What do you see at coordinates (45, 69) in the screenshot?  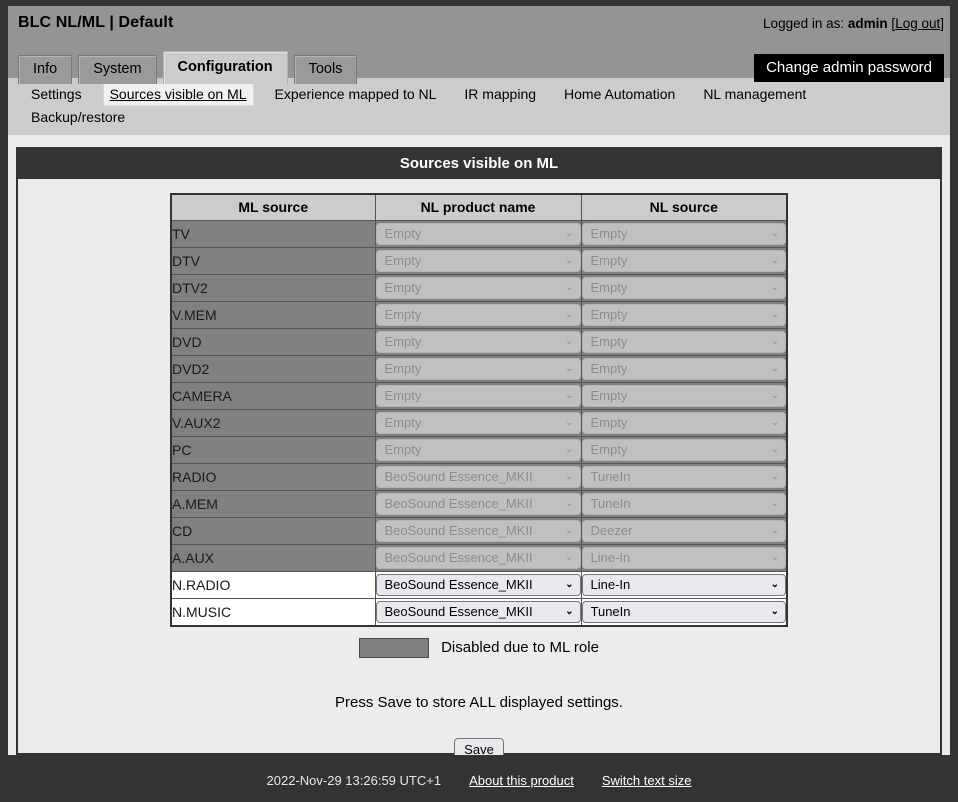 I see `tab-info: Info` at bounding box center [45, 69].